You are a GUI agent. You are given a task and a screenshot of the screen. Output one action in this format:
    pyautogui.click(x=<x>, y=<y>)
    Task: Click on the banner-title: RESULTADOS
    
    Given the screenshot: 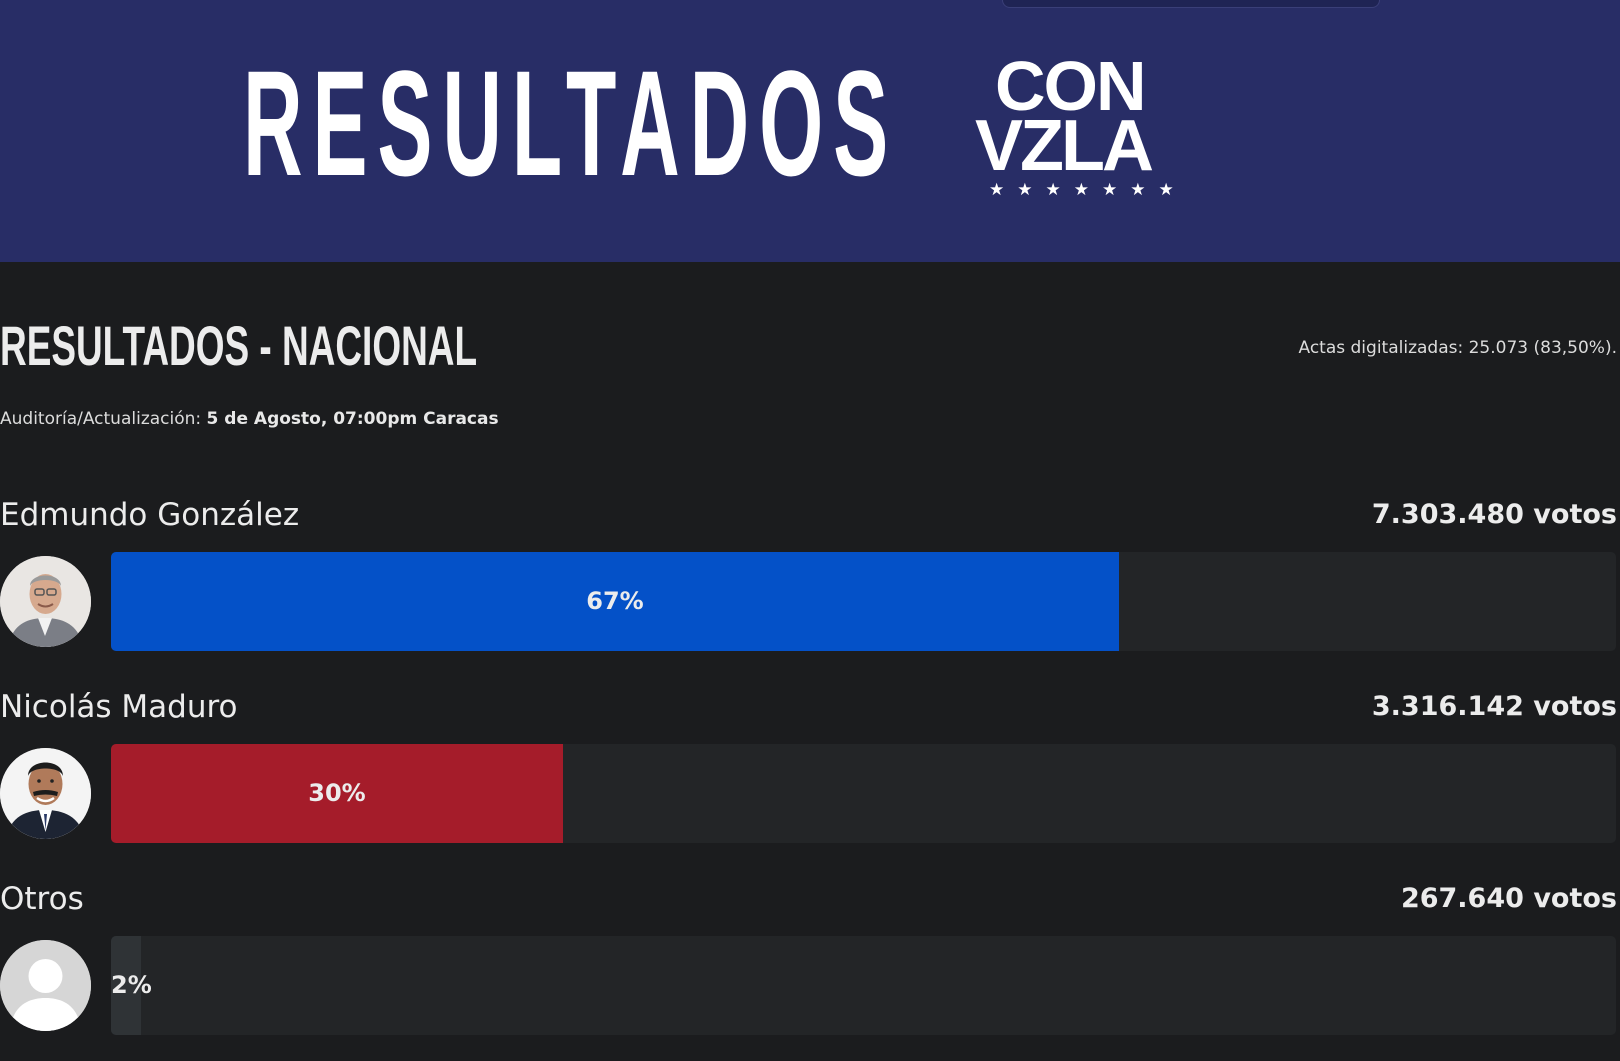 What is the action you would take?
    pyautogui.click(x=571, y=123)
    